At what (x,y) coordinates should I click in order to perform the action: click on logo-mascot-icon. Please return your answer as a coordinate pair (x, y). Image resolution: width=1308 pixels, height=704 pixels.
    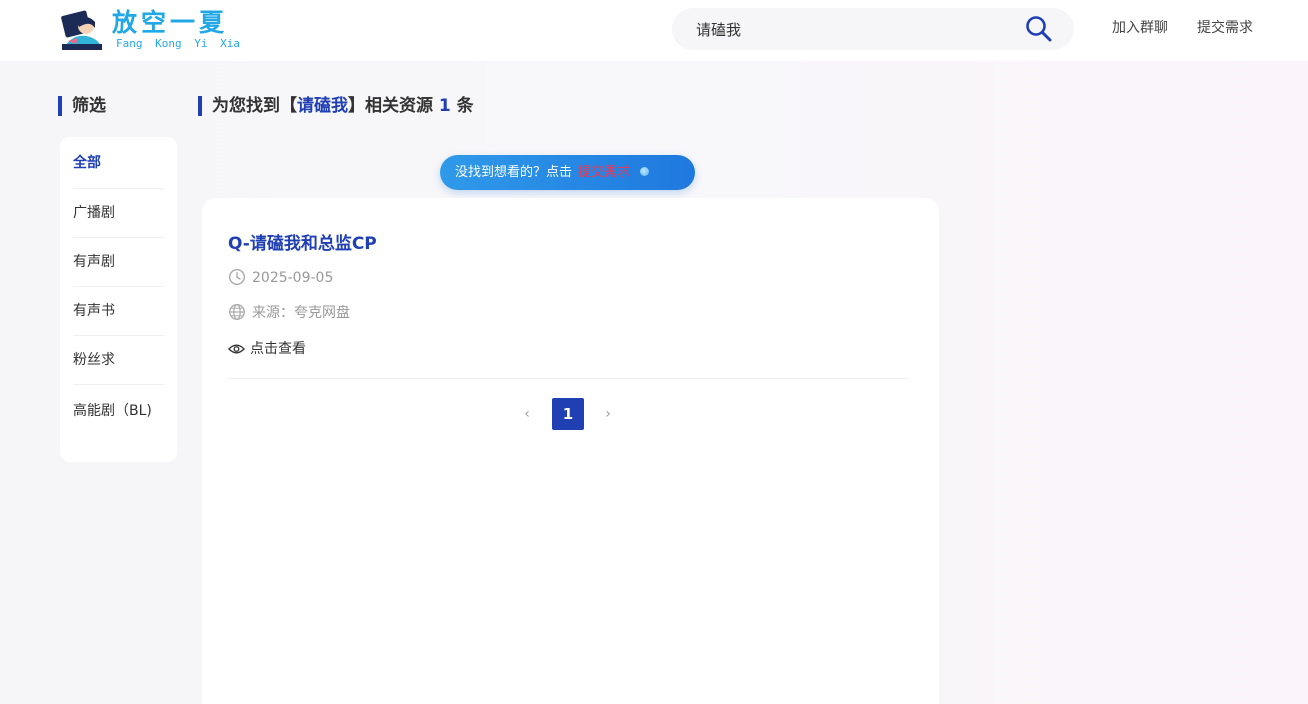
    Looking at the image, I should click on (81, 30).